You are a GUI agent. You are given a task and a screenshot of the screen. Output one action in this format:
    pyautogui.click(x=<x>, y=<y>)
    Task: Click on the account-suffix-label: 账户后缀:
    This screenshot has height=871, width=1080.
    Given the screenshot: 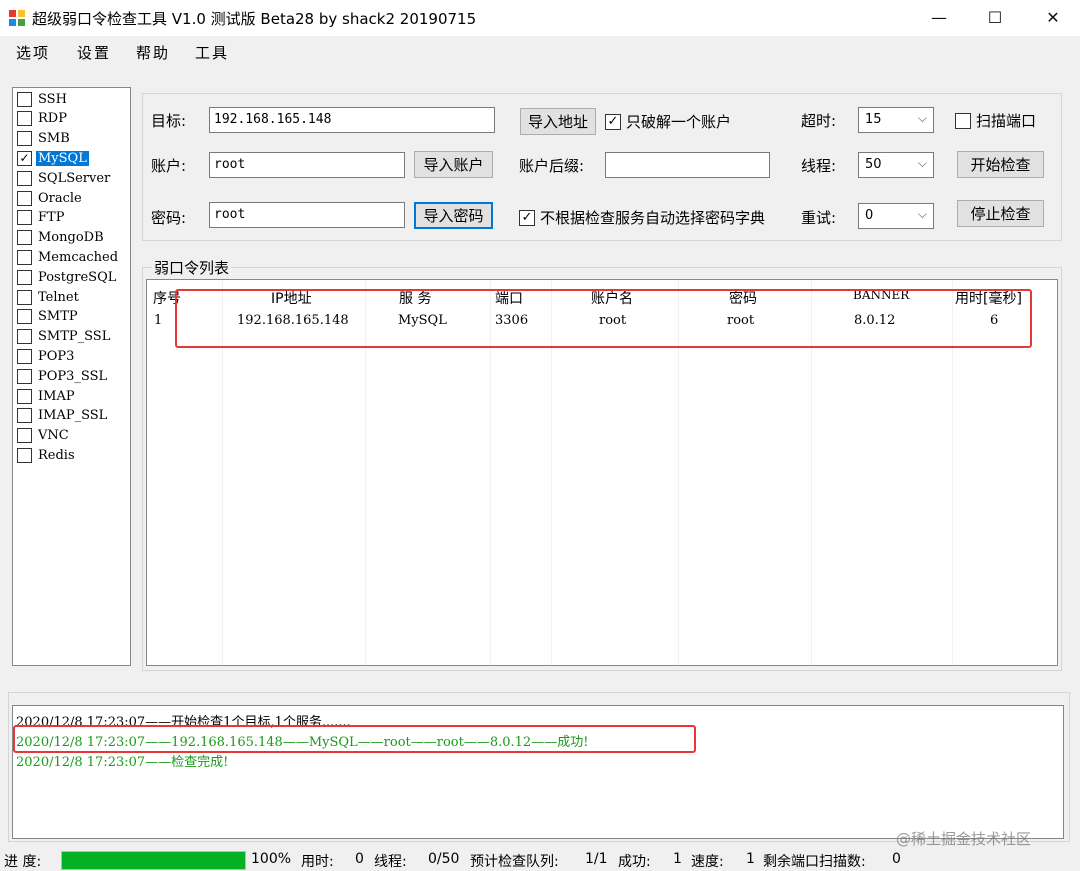 What is the action you would take?
    pyautogui.click(x=552, y=166)
    